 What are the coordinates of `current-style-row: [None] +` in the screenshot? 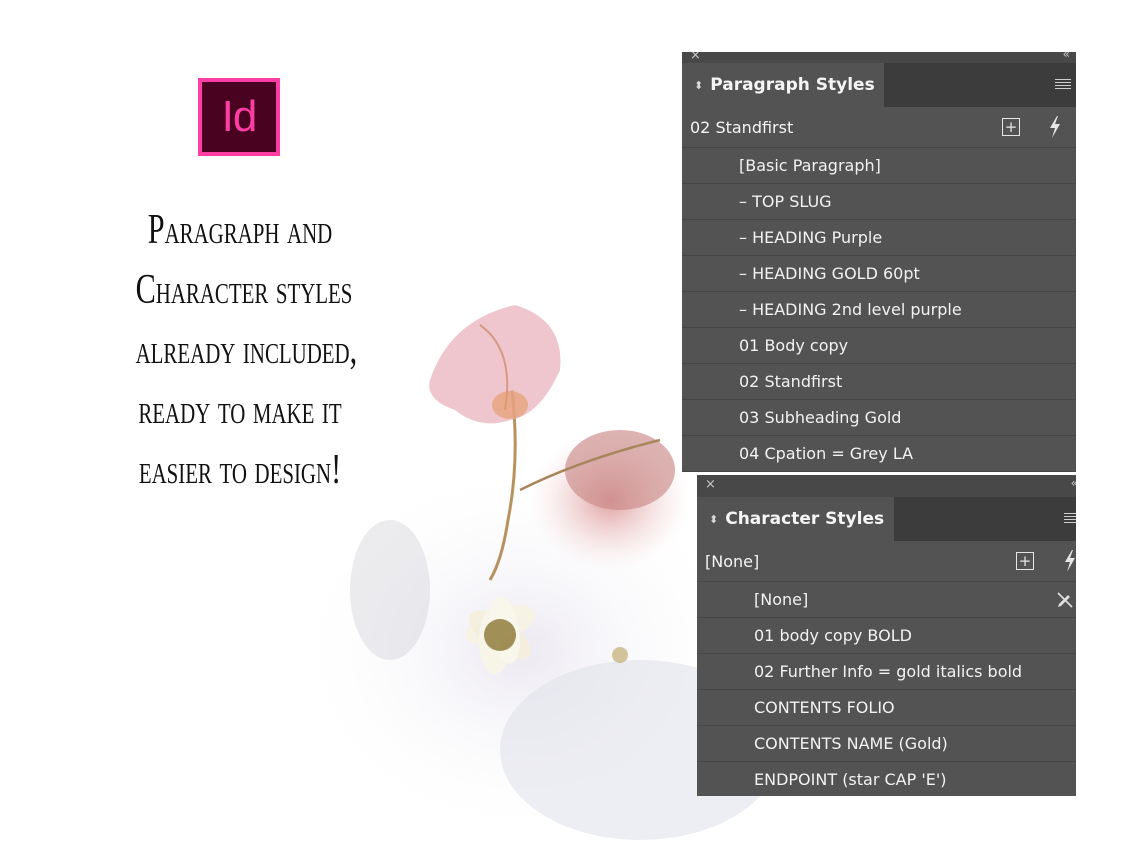 It's located at (886, 561).